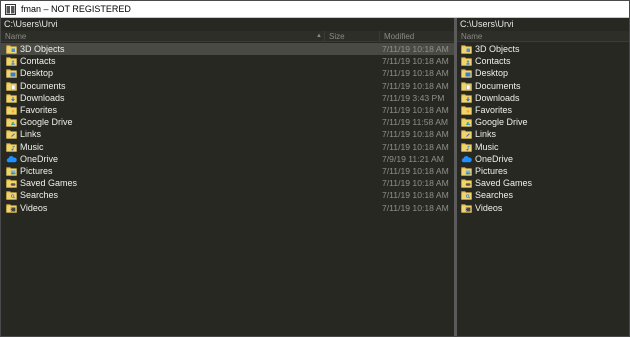 This screenshot has width=630, height=337. I want to click on fman-app-icon, so click(10, 9).